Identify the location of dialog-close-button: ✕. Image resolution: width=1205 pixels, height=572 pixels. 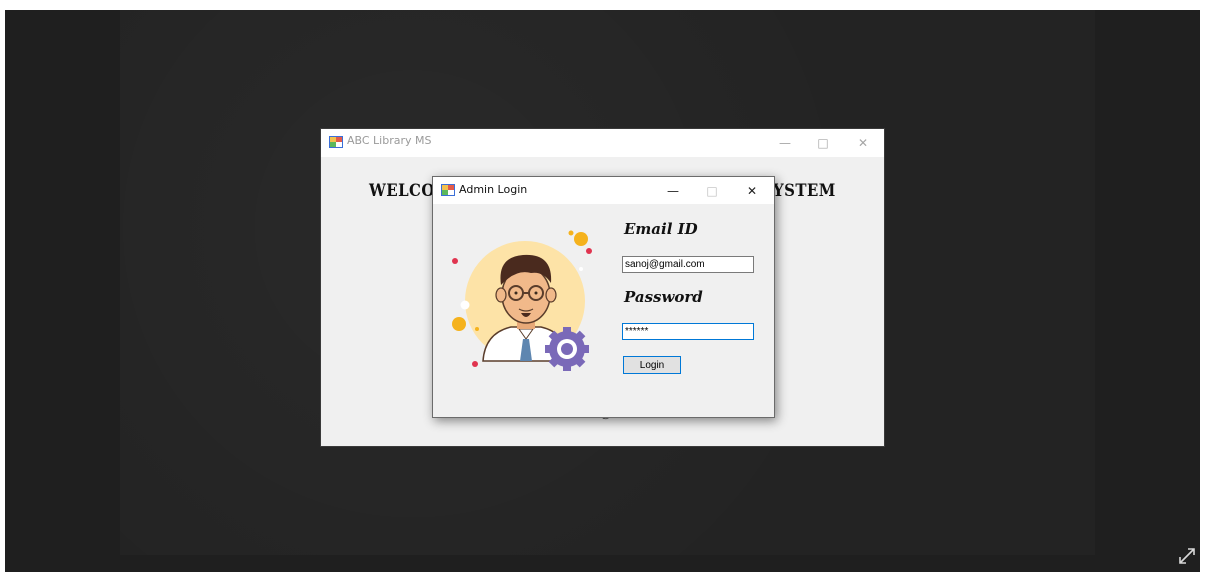
(752, 191).